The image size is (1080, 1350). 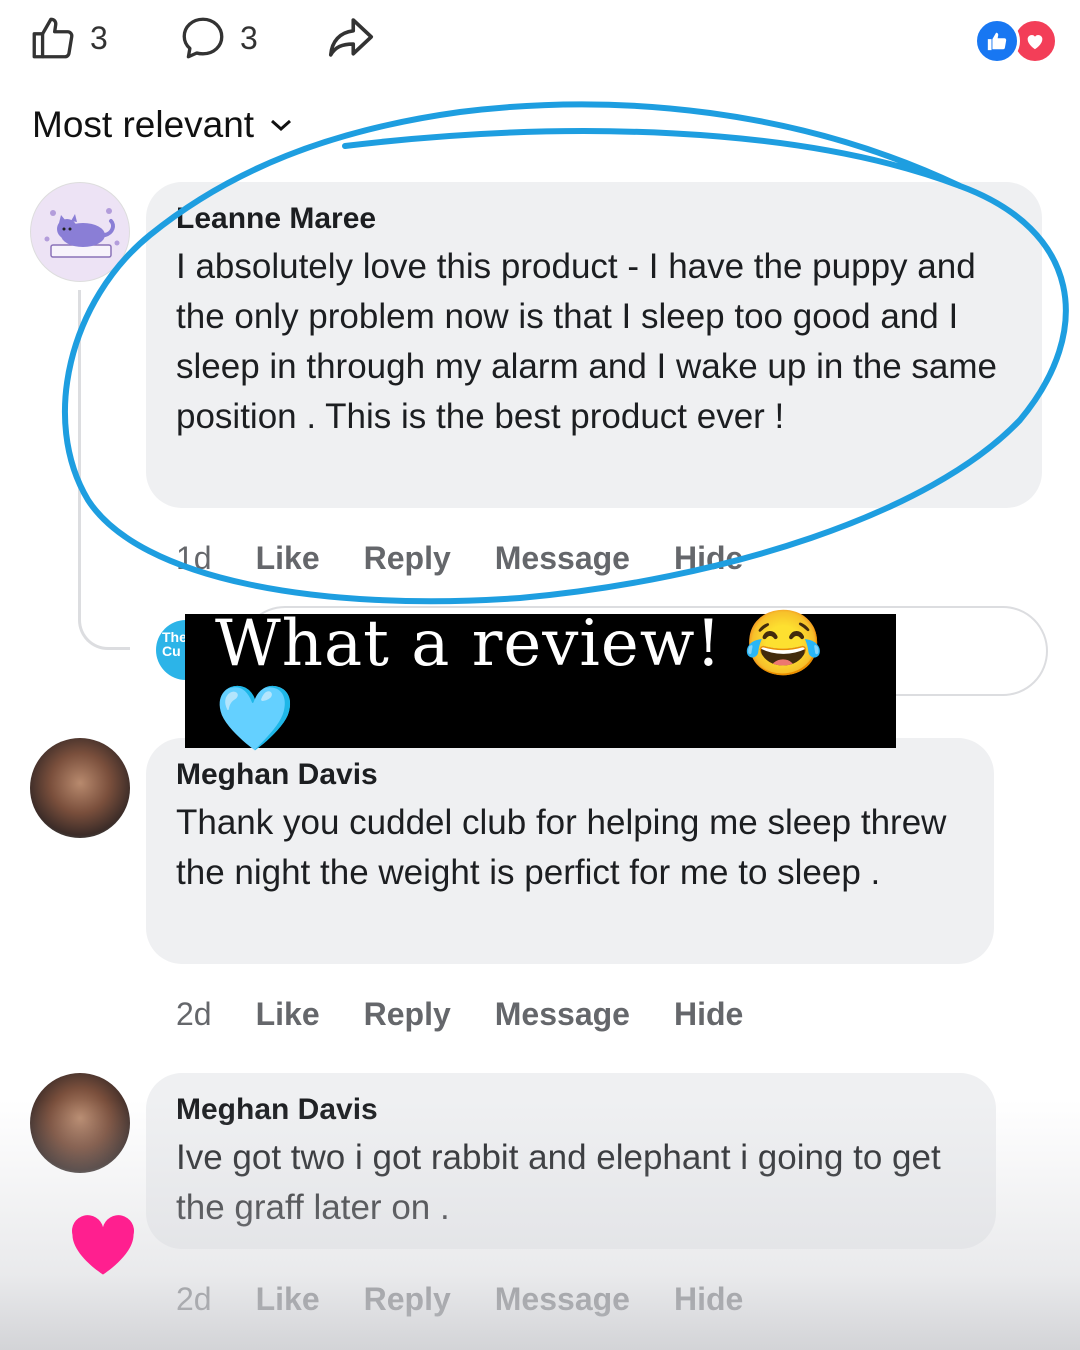 I want to click on like-action: 3, so click(x=68, y=38).